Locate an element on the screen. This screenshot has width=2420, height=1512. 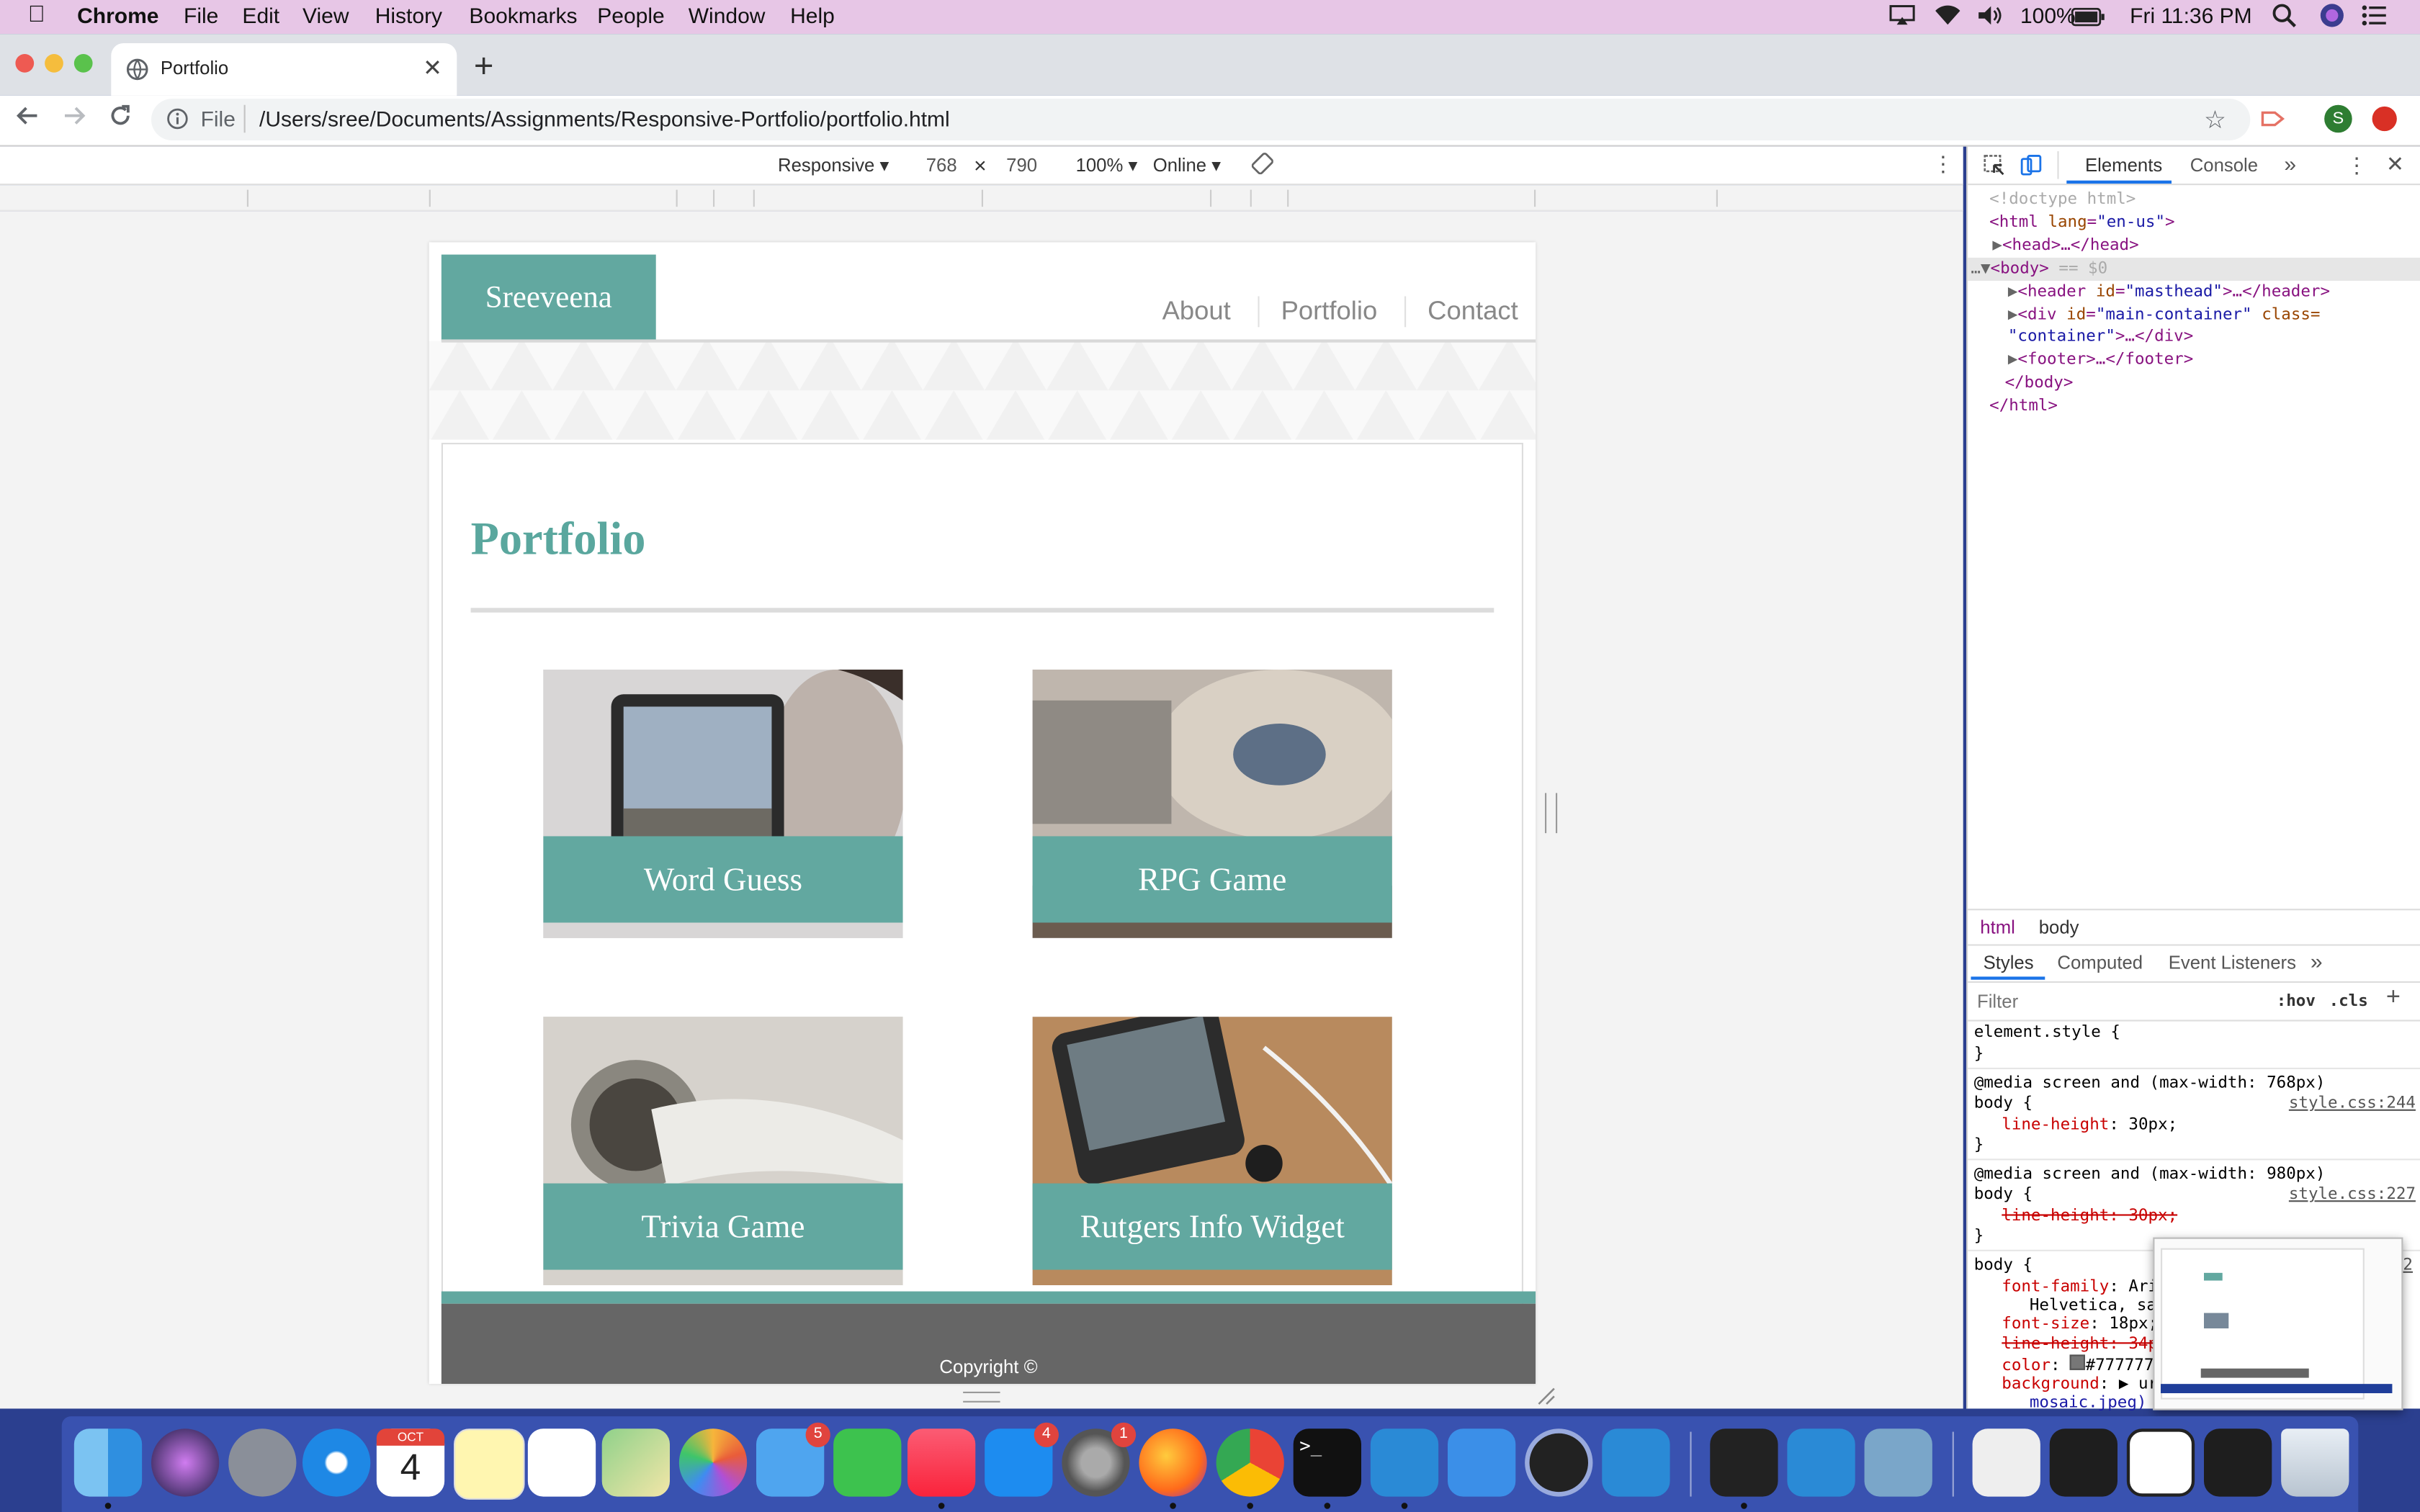
vscode-insiders-icon is located at coordinates (1636, 1462).